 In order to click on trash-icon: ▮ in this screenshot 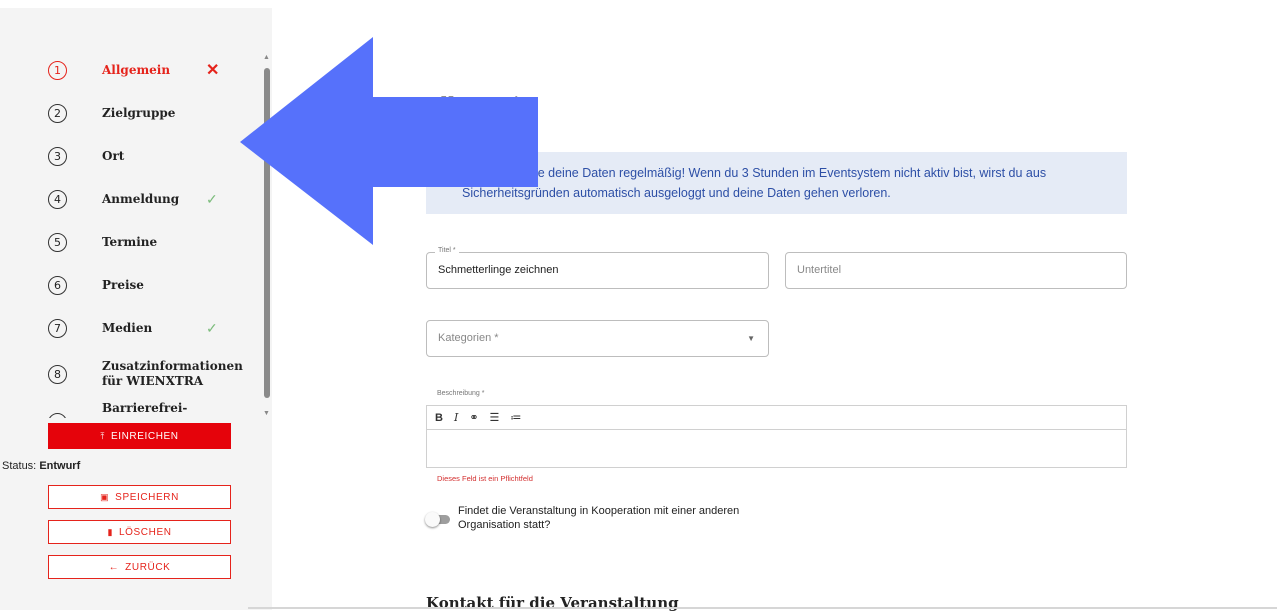, I will do `click(110, 531)`.